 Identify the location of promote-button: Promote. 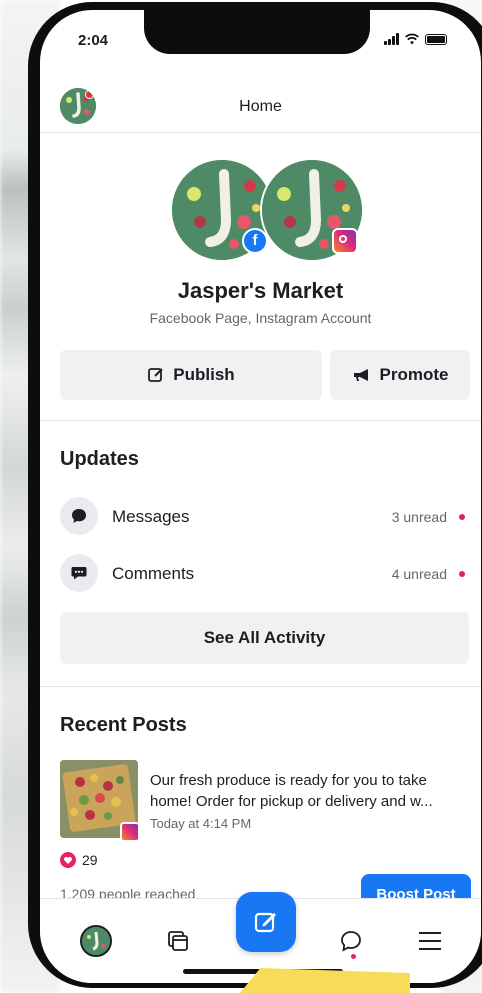
(400, 375).